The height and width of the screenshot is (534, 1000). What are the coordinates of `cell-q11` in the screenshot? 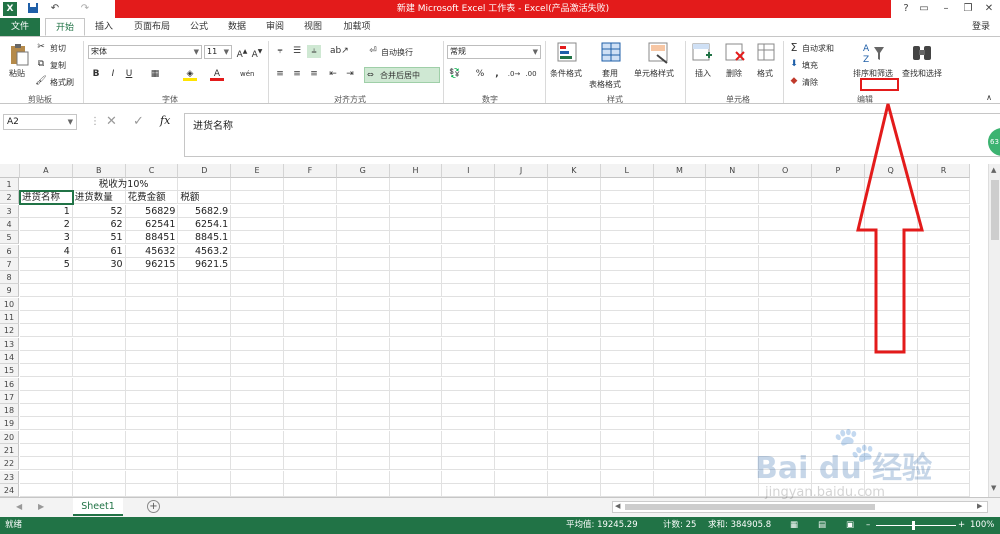 It's located at (891, 317).